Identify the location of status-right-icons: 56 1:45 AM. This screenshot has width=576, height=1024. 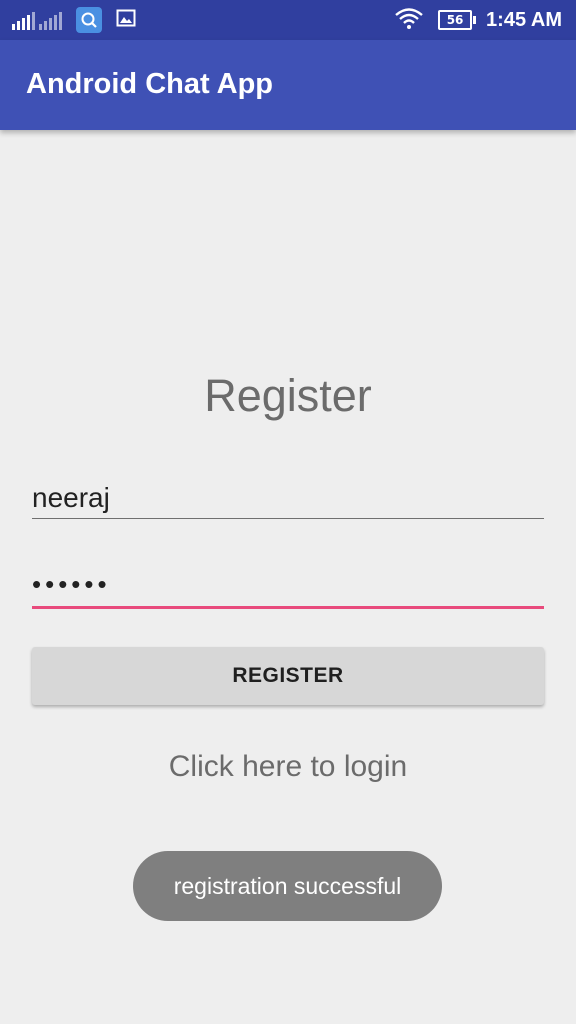
(478, 20).